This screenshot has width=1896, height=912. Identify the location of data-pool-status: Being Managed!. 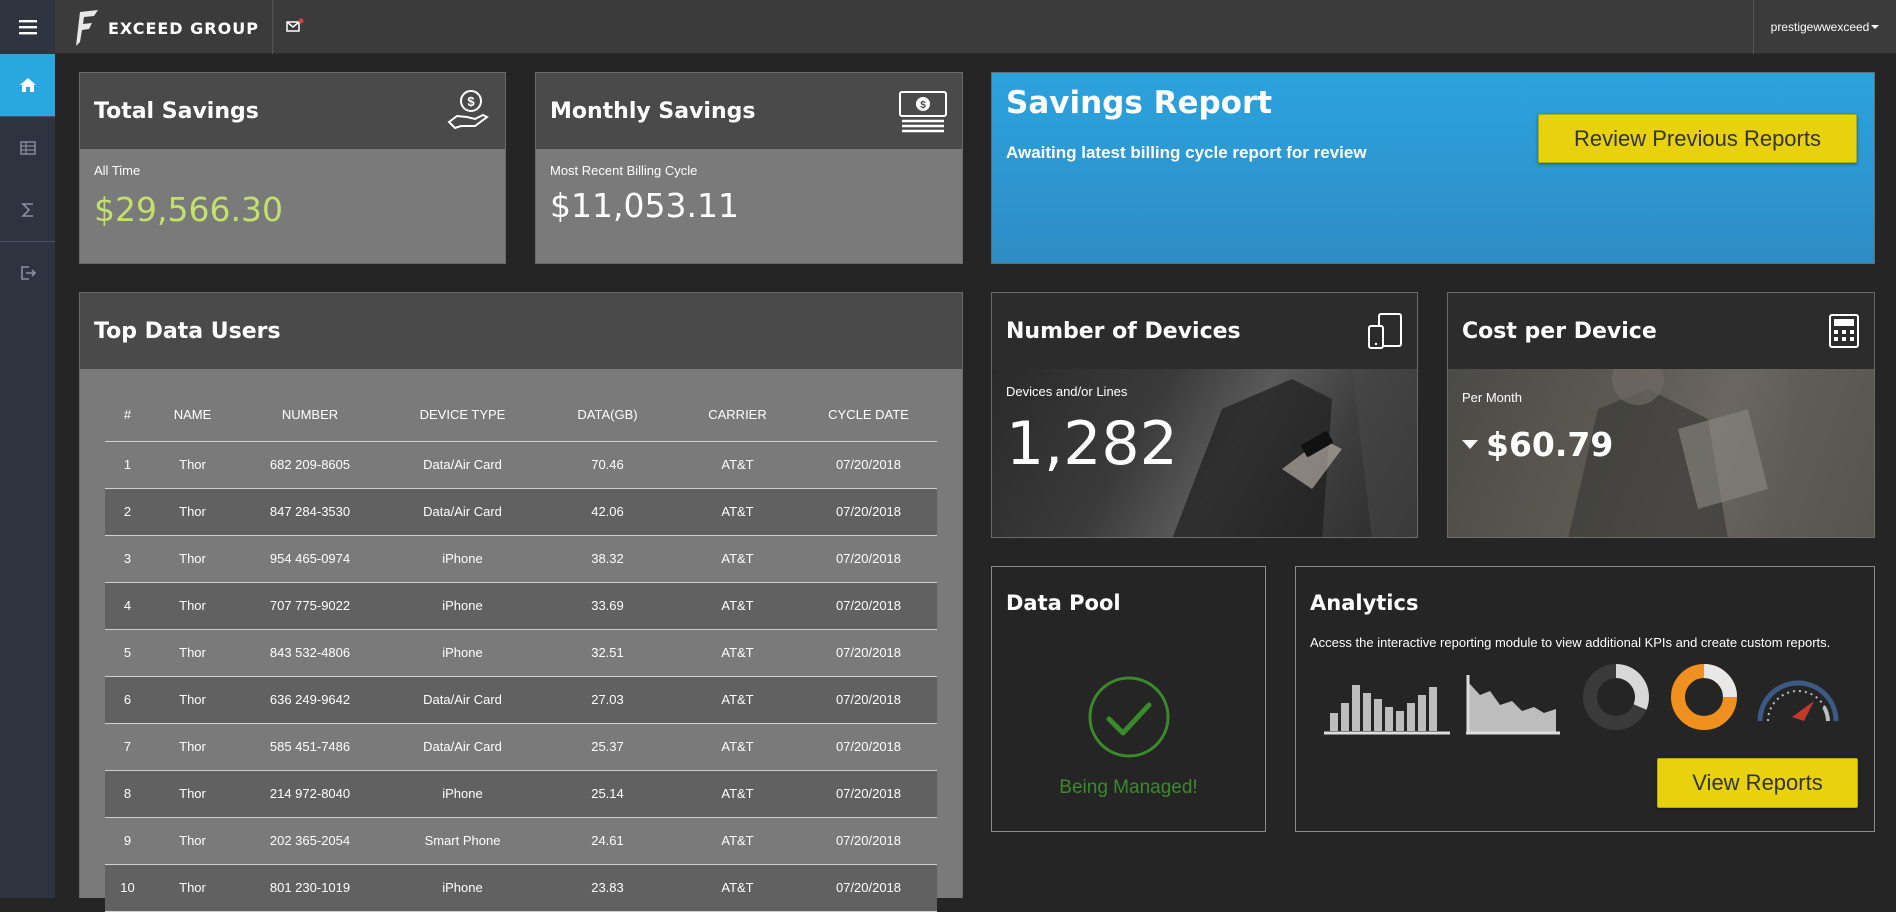
(1128, 787).